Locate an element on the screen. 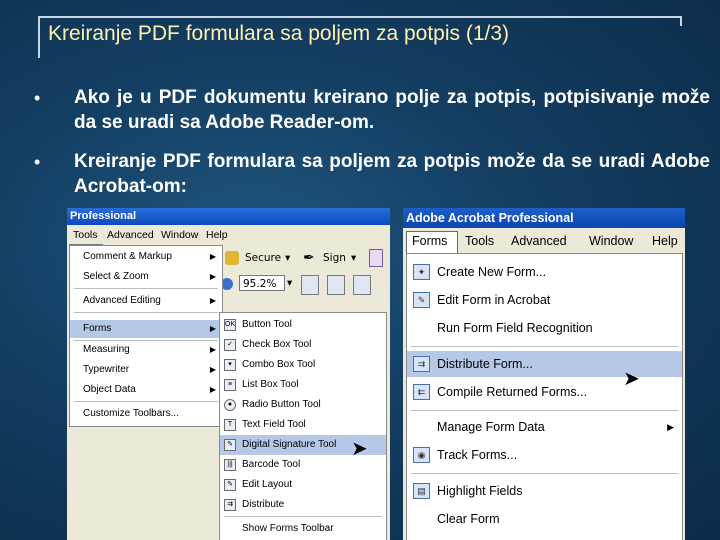  menu-item-label: Run Form Field Recognition is located at coordinates (515, 328).